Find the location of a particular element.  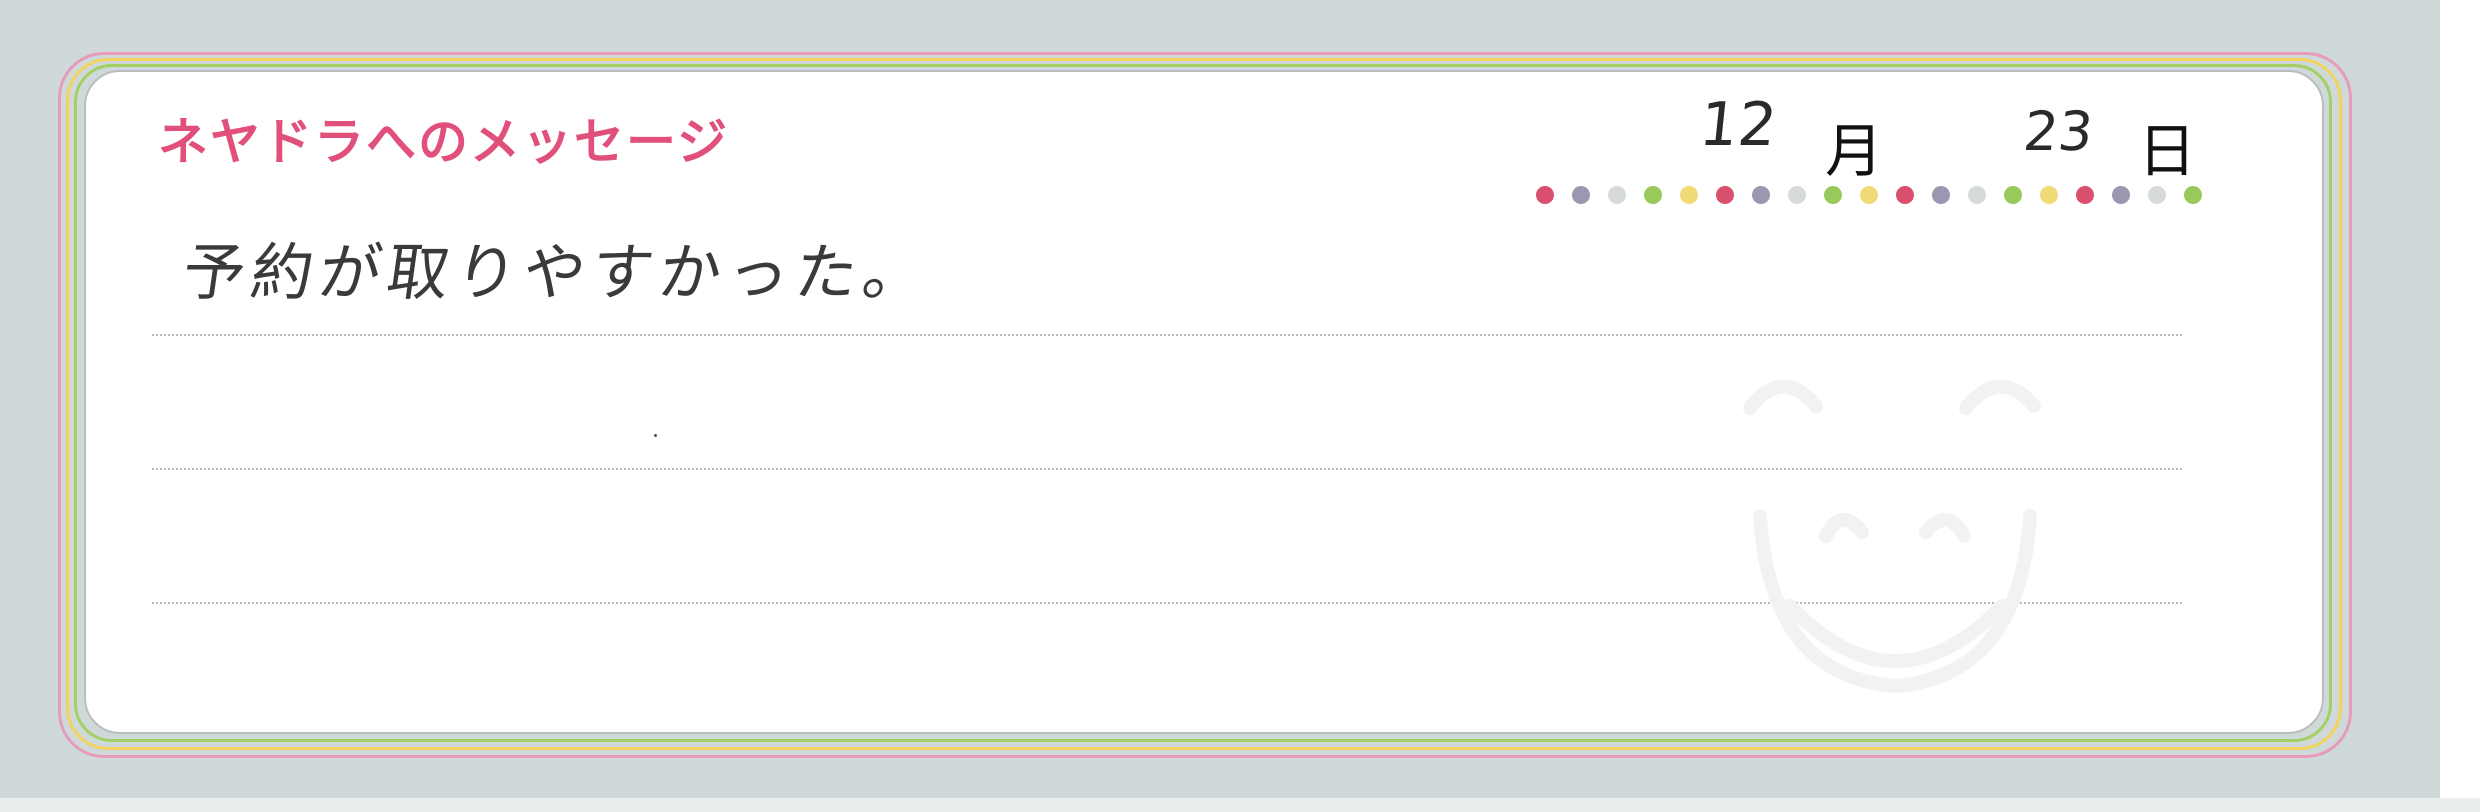

card-title: ネヤドラへのメッセージ is located at coordinates (443, 142).